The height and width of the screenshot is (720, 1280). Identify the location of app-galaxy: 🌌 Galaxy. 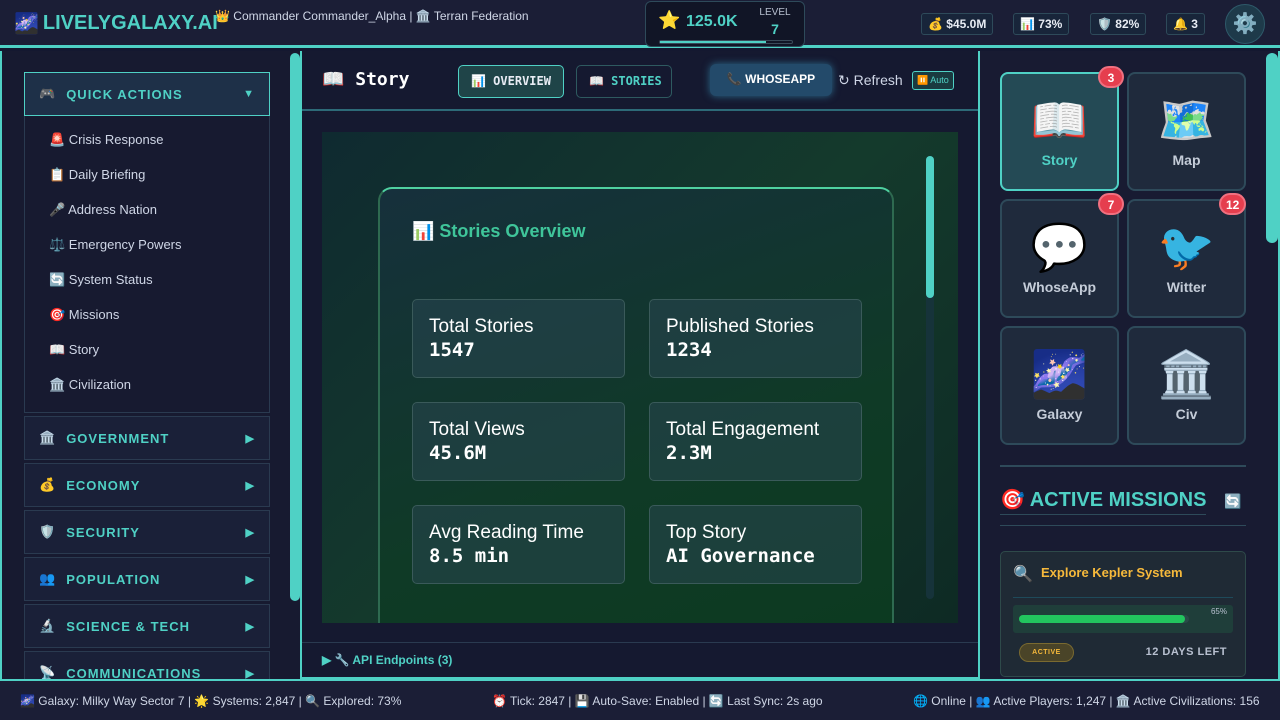
(1059, 385).